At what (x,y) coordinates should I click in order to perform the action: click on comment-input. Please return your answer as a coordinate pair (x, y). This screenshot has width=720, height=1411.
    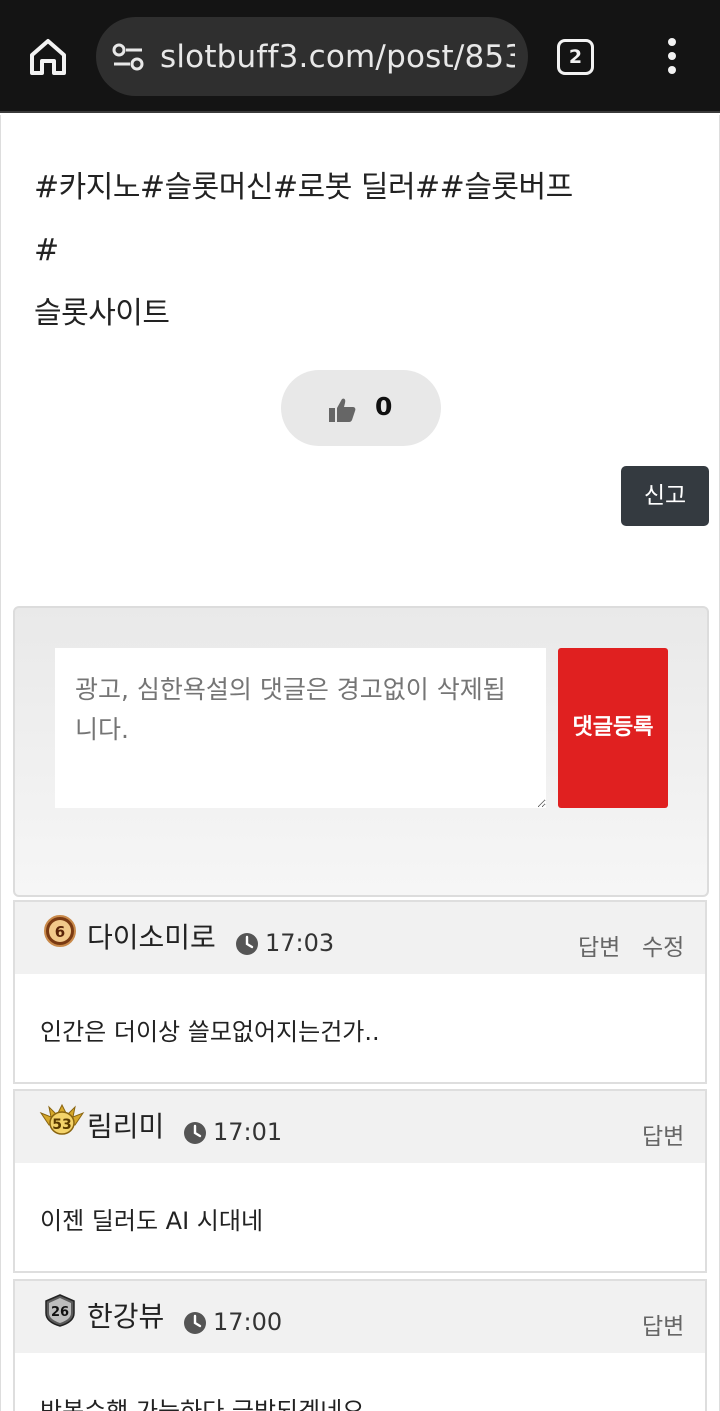
    Looking at the image, I should click on (300, 728).